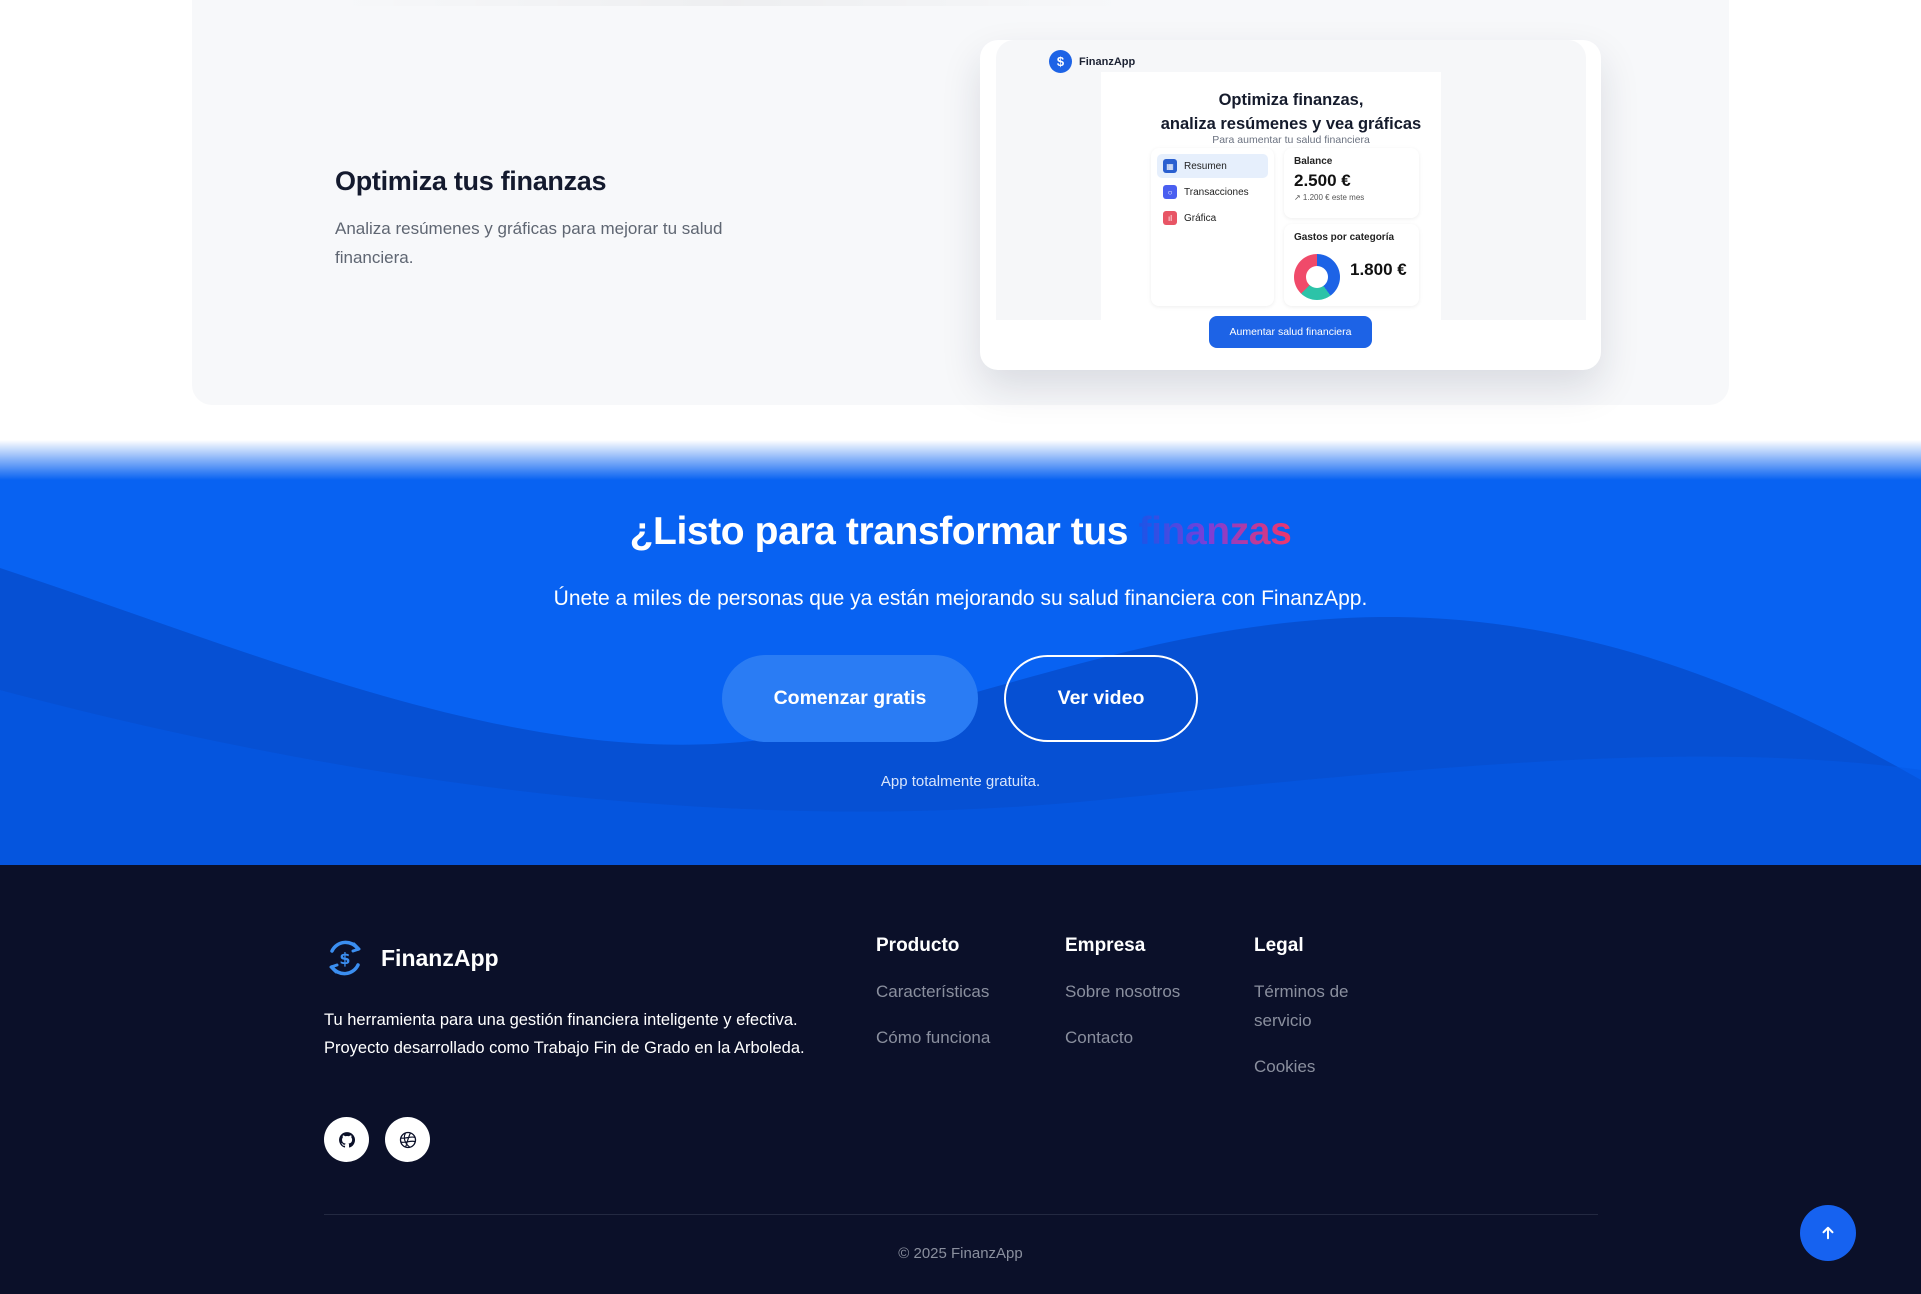 The image size is (1921, 1294). I want to click on mockup-nav-item-transacciones: ○ Transacciones, so click(1212, 192).